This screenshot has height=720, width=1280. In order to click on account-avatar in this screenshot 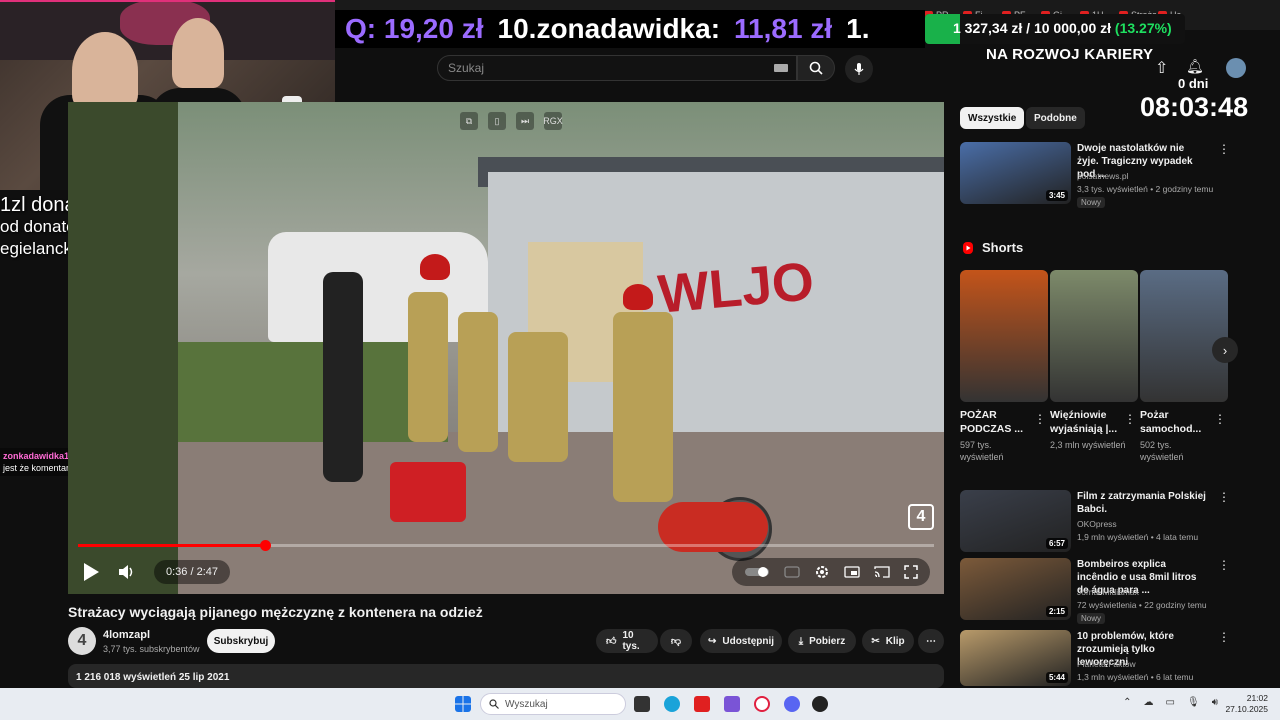, I will do `click(1236, 68)`.